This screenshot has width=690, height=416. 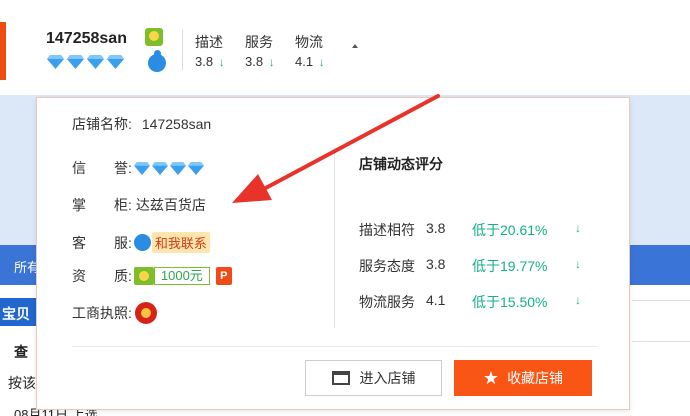 What do you see at coordinates (387, 378) in the screenshot?
I see `enter-shop-label: 进入店铺` at bounding box center [387, 378].